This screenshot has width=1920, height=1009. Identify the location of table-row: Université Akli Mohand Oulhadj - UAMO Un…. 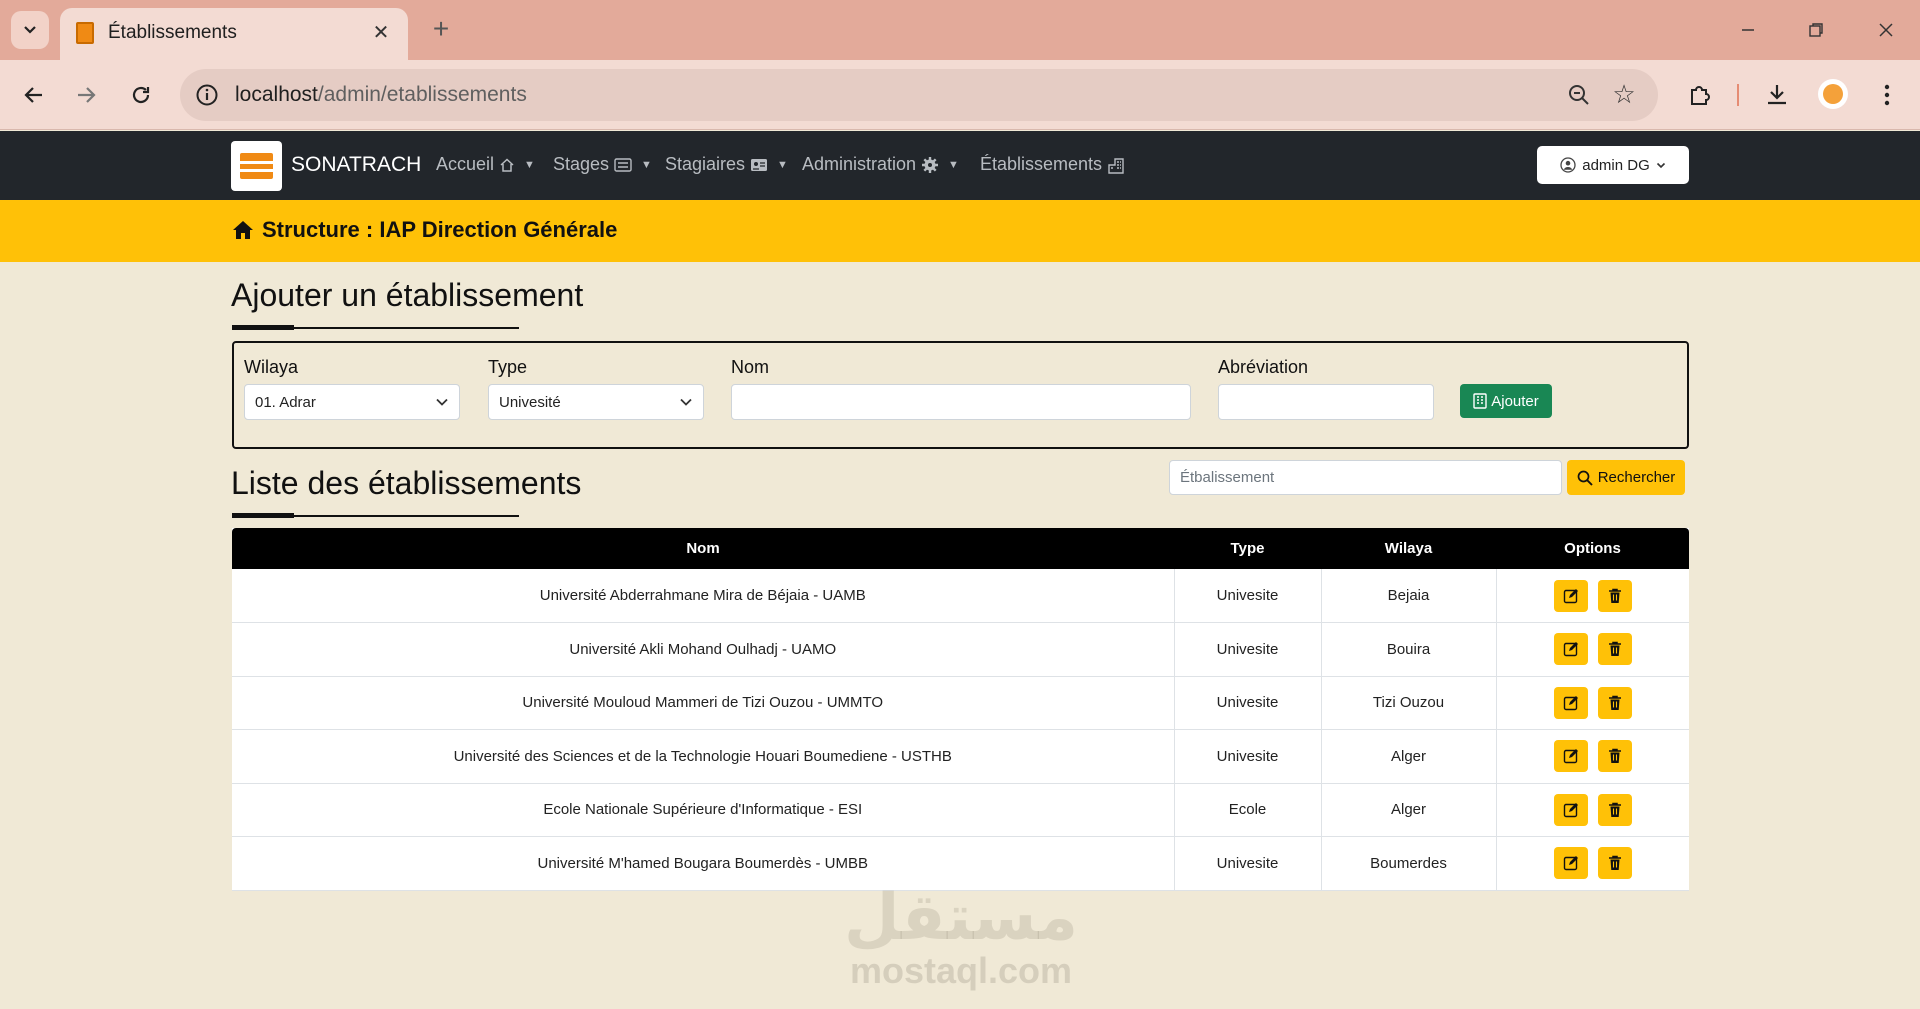
(960, 649).